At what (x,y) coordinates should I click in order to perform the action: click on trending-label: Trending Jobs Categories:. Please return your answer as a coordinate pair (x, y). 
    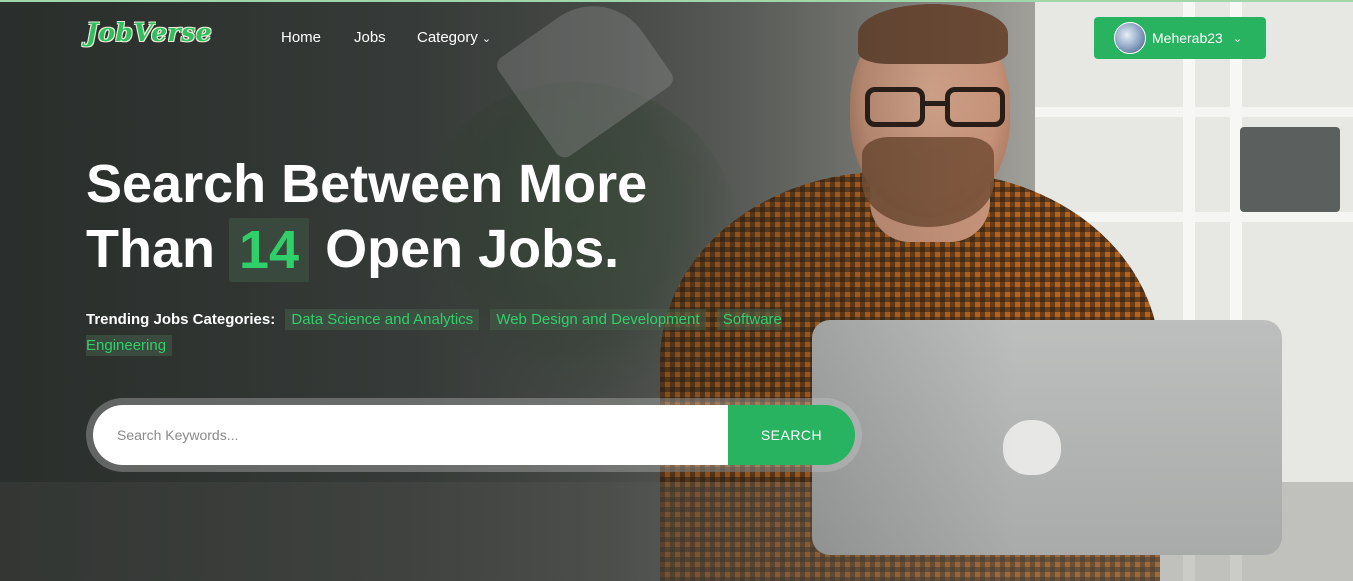
    Looking at the image, I should click on (181, 319).